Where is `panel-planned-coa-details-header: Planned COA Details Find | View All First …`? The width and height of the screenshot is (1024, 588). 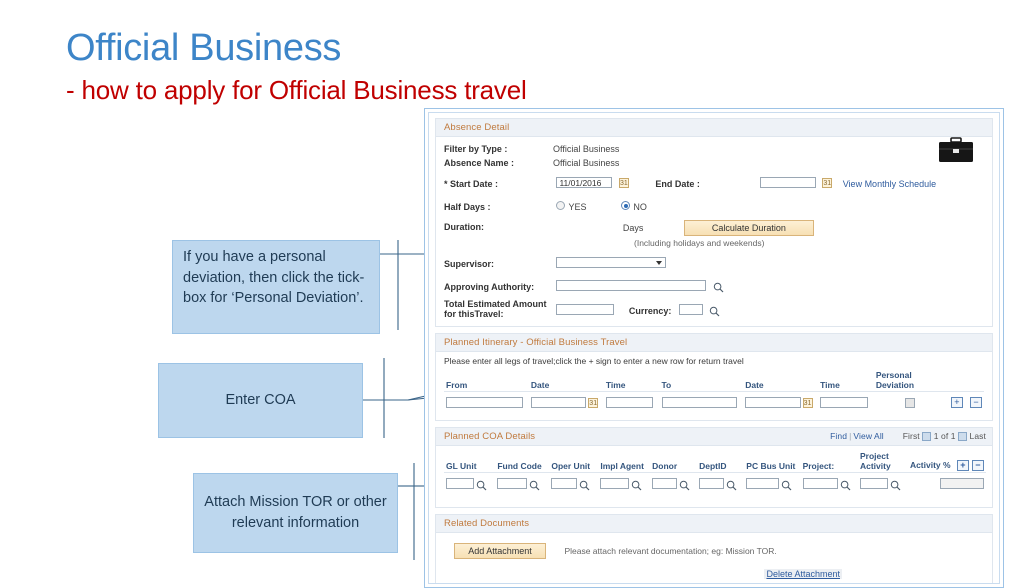
panel-planned-coa-details-header: Planned COA Details Find | View All First … is located at coordinates (714, 436).